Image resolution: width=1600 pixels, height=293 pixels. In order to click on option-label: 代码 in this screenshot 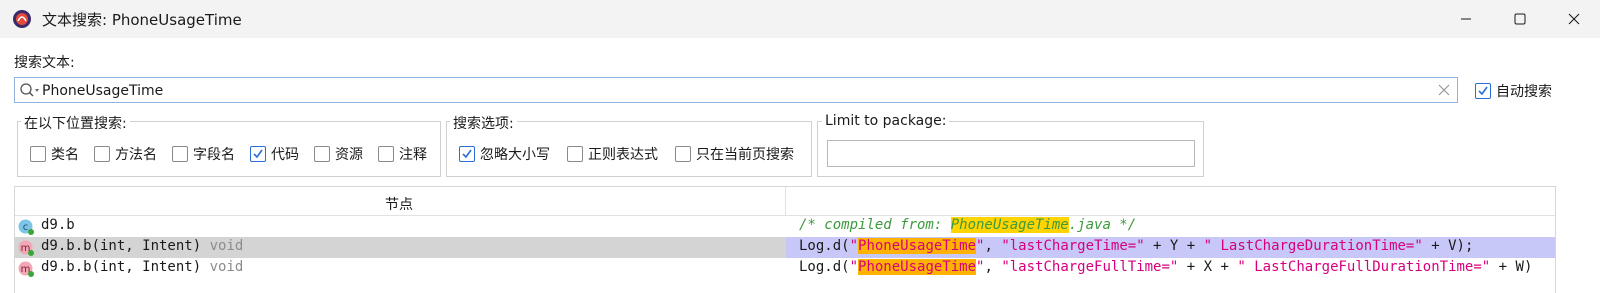, I will do `click(285, 155)`.